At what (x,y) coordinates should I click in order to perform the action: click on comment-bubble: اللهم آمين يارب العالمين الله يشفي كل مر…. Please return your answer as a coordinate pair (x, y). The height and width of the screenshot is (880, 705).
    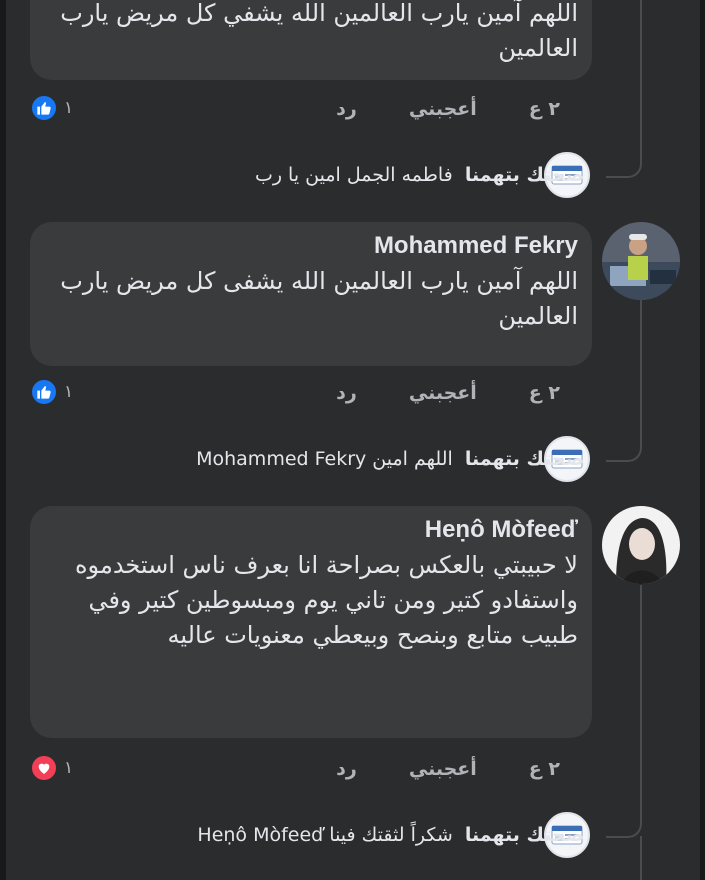
    Looking at the image, I should click on (311, 40).